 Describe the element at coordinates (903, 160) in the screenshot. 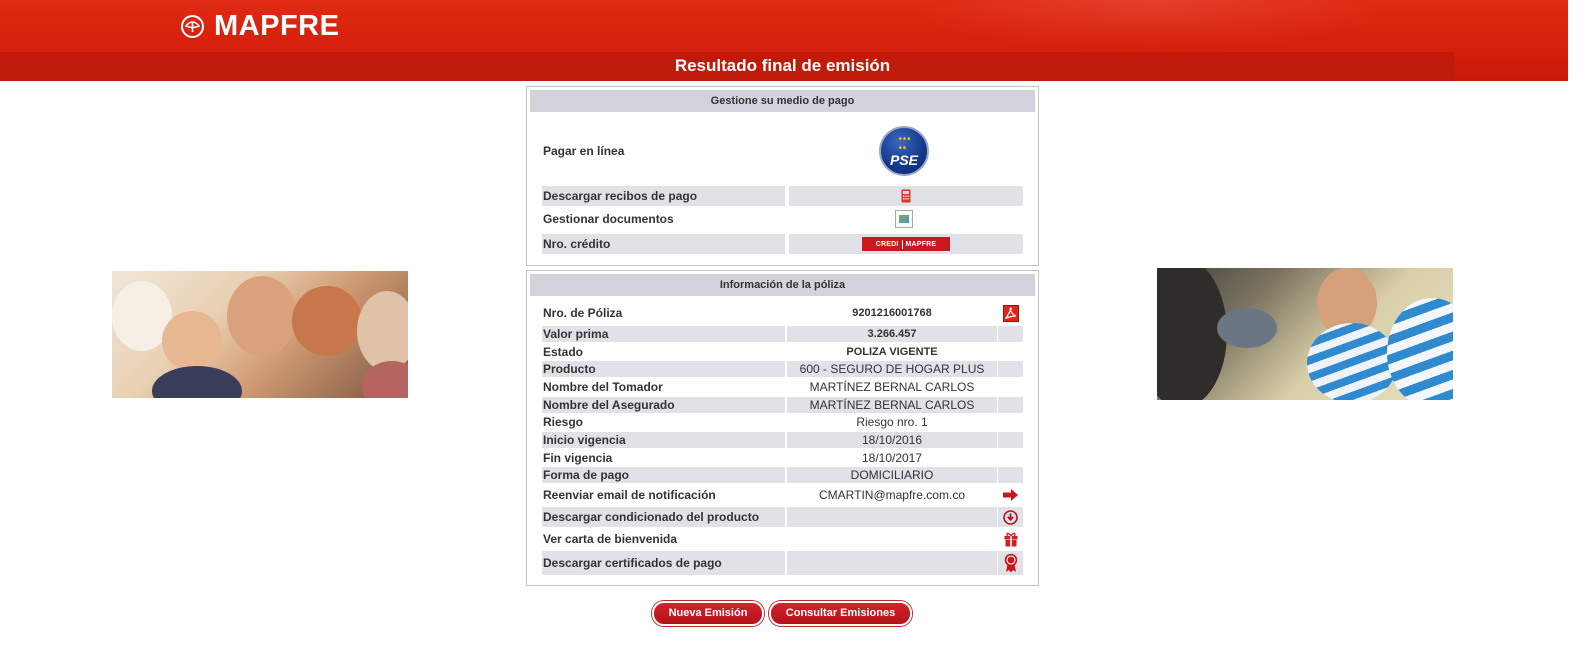

I see `pse-label: PSE` at that location.